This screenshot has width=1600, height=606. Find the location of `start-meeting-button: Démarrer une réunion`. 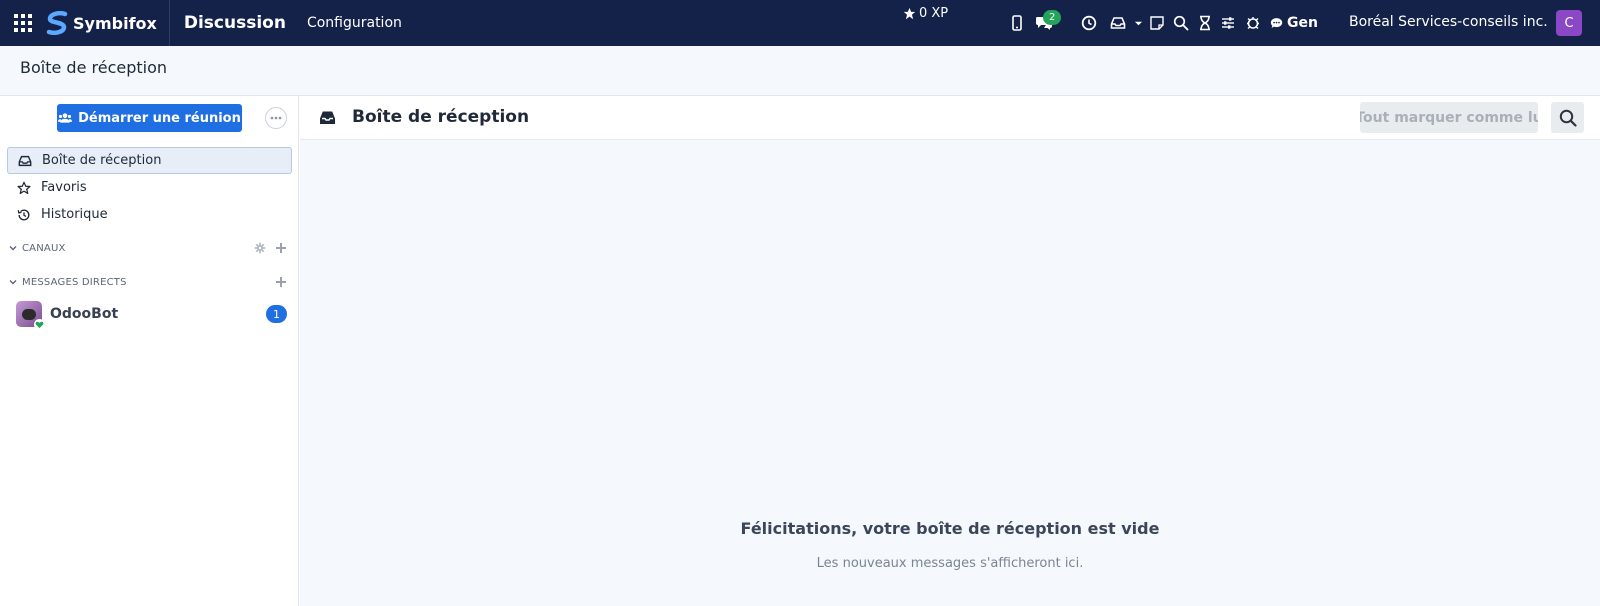

start-meeting-button: Démarrer une réunion is located at coordinates (149, 118).